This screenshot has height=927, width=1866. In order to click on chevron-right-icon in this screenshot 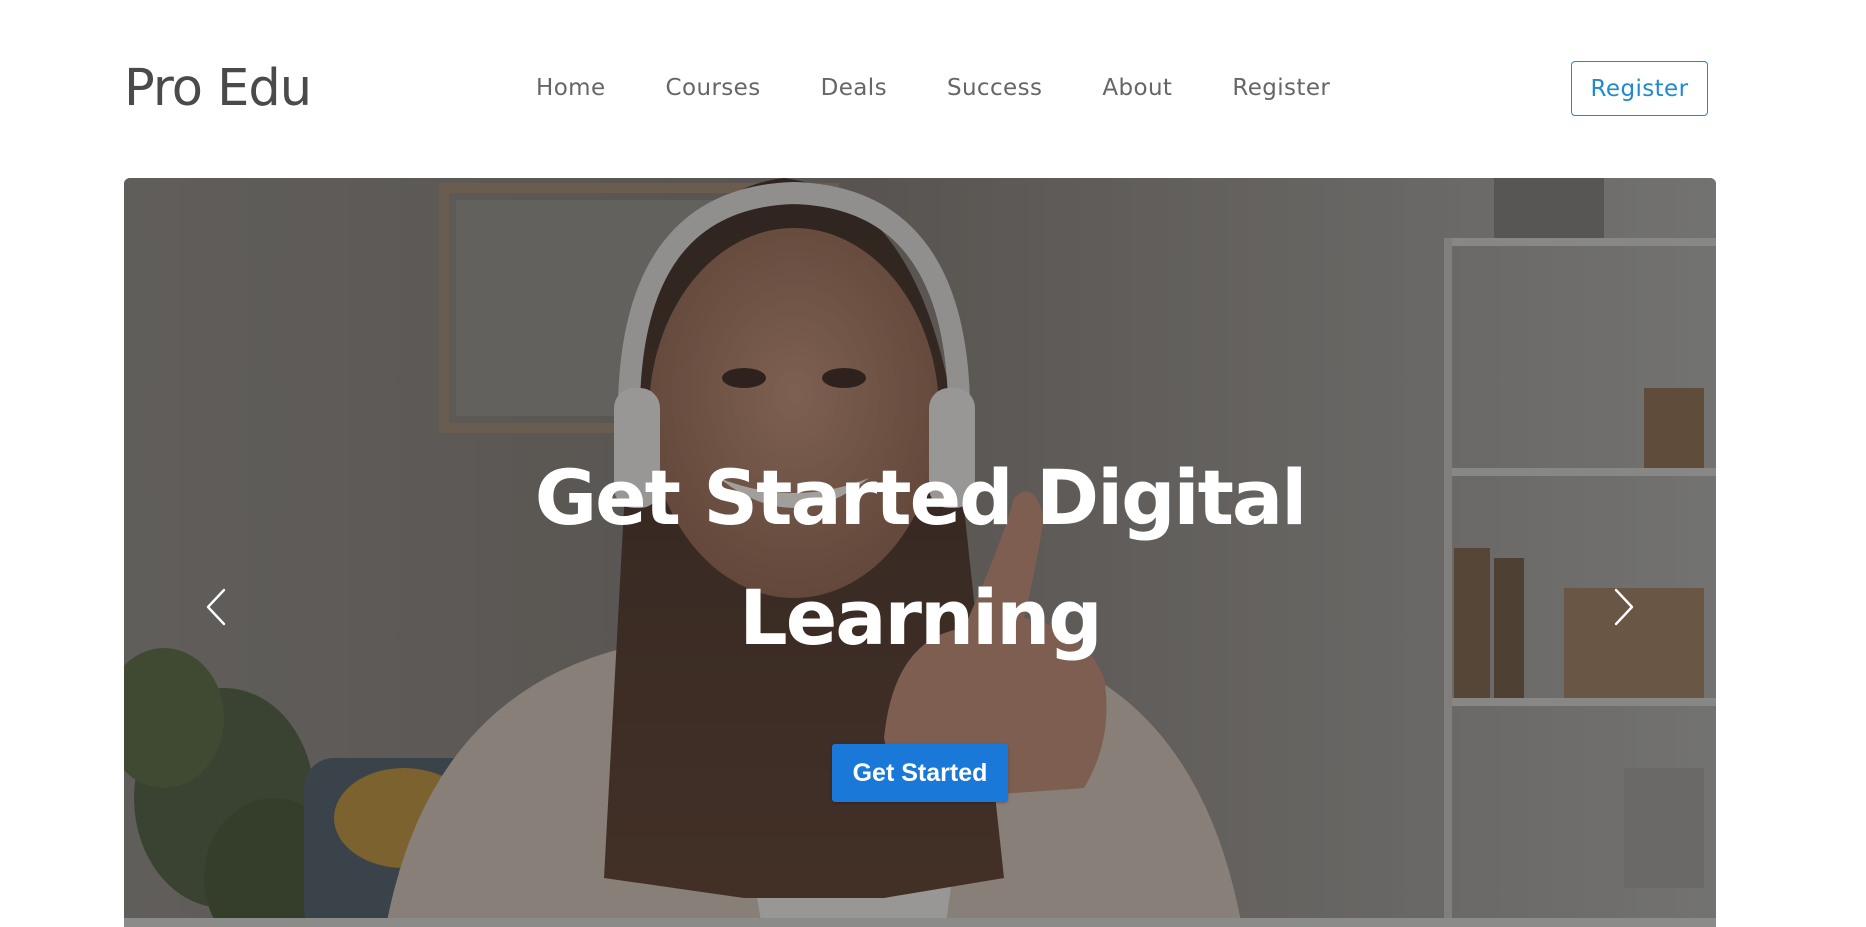, I will do `click(1624, 607)`.